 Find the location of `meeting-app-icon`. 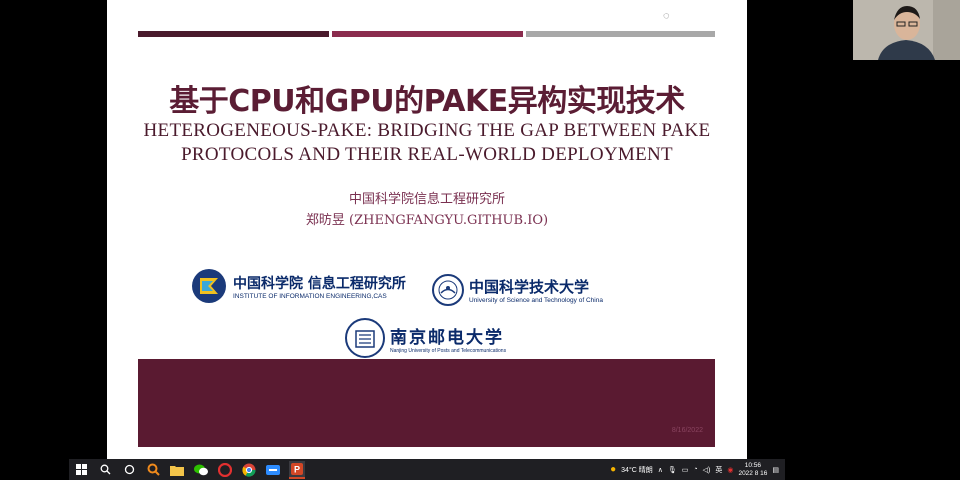

meeting-app-icon is located at coordinates (273, 470).